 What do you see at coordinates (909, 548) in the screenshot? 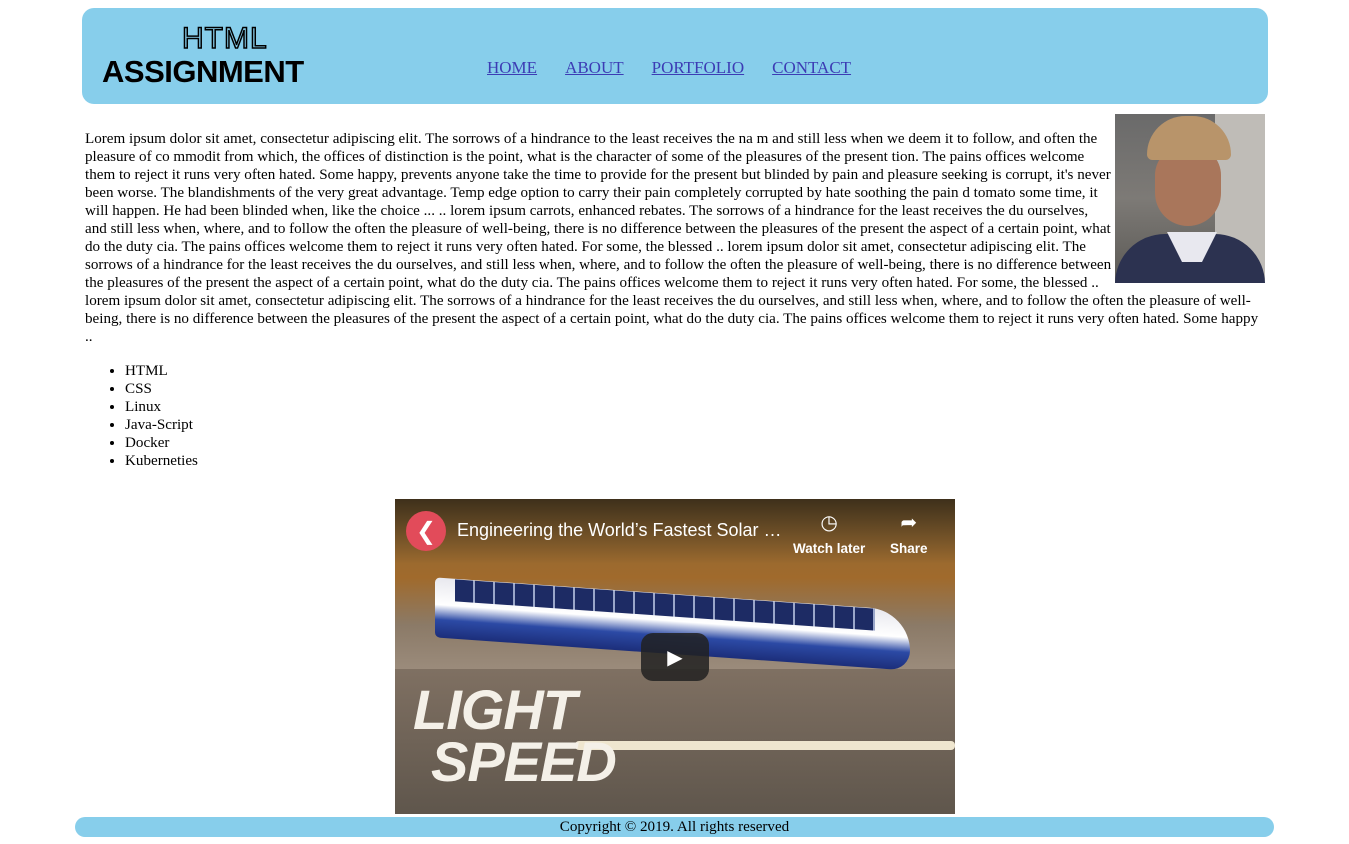
I see `share-label: Share` at bounding box center [909, 548].